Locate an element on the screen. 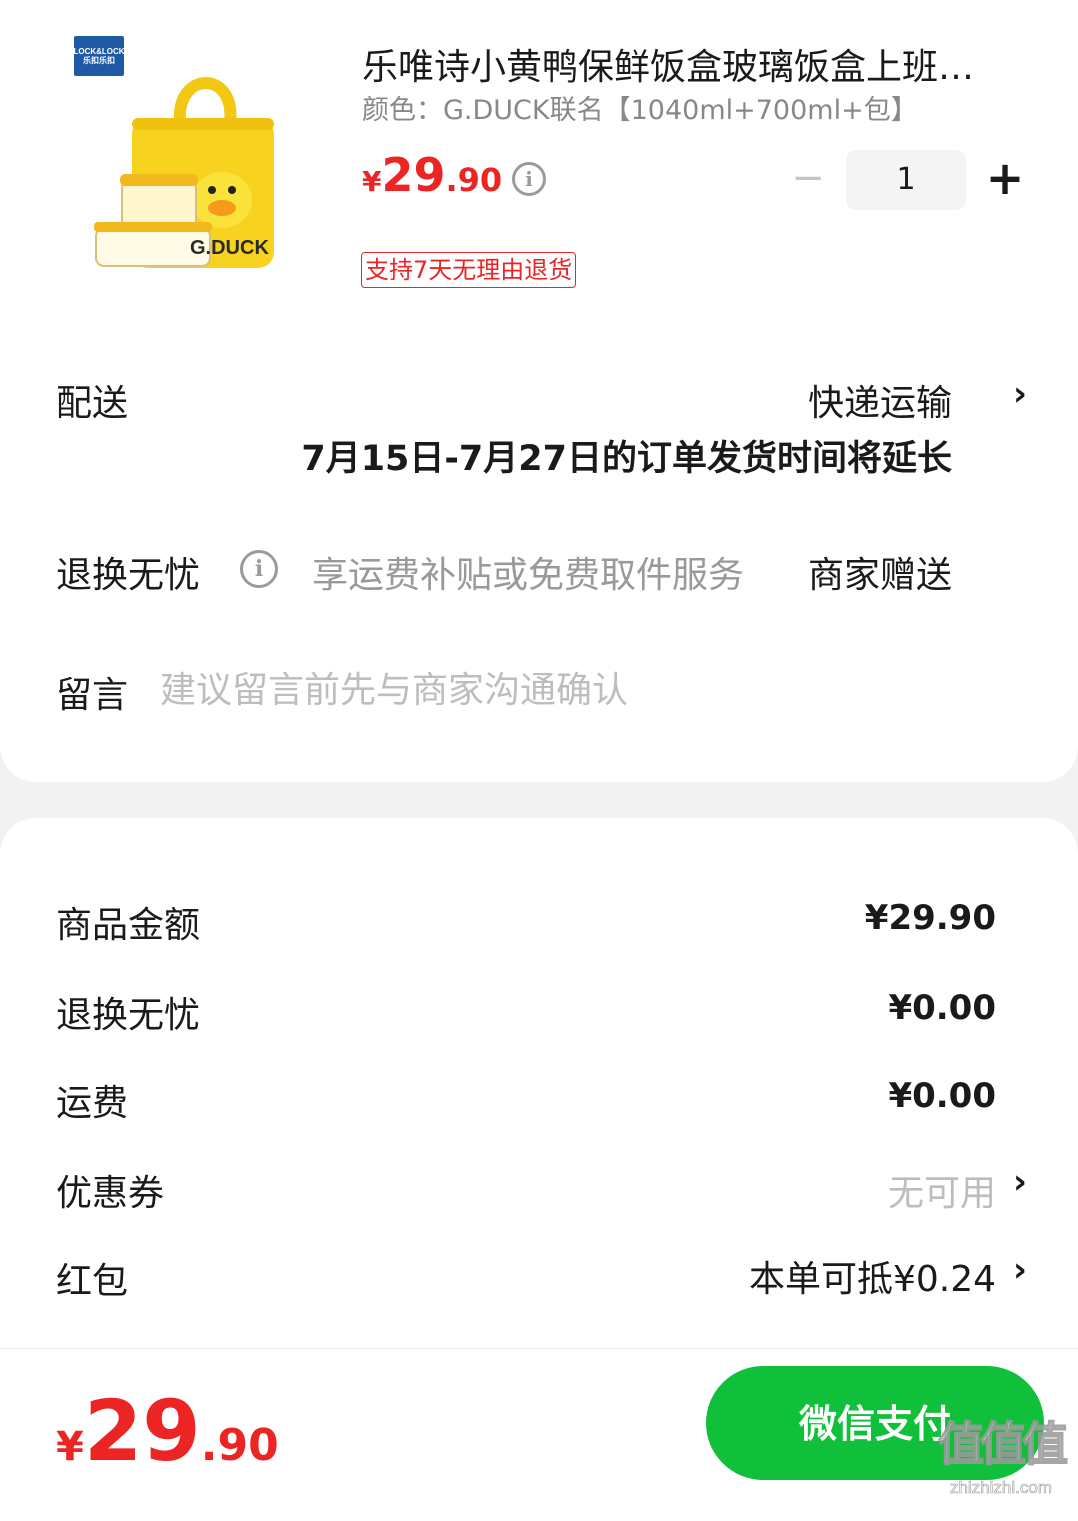 Image resolution: width=1078 pixels, height=1521 pixels. summary-label-returns: 退换无忧 is located at coordinates (128, 1015).